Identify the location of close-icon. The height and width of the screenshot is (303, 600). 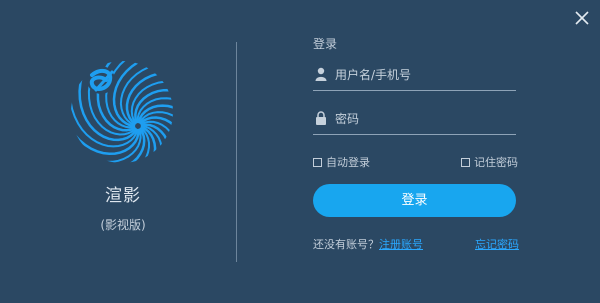
(582, 18).